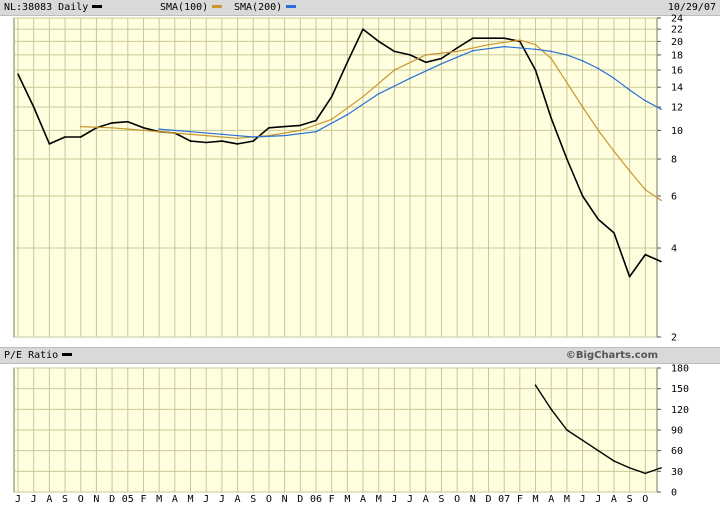 The width and height of the screenshot is (720, 510). Describe the element at coordinates (677, 431) in the screenshot. I see `y-tick-label: 90` at that location.